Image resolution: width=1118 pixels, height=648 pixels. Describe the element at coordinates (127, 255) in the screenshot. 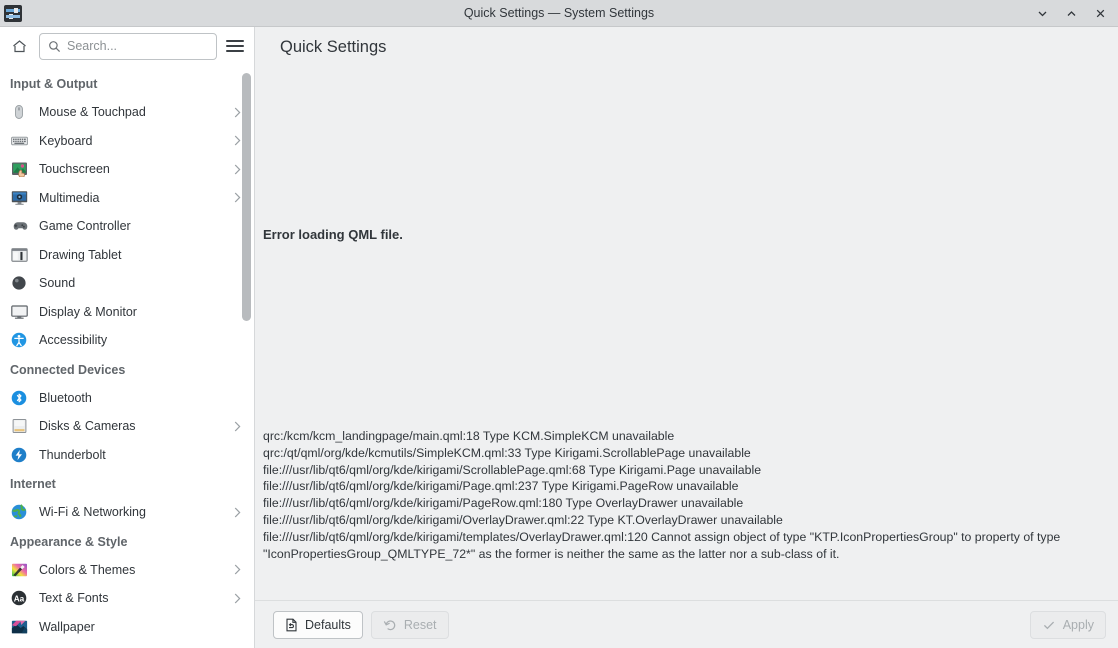

I see `sidebar-item-drawing-tablet: Drawing Tablet` at that location.